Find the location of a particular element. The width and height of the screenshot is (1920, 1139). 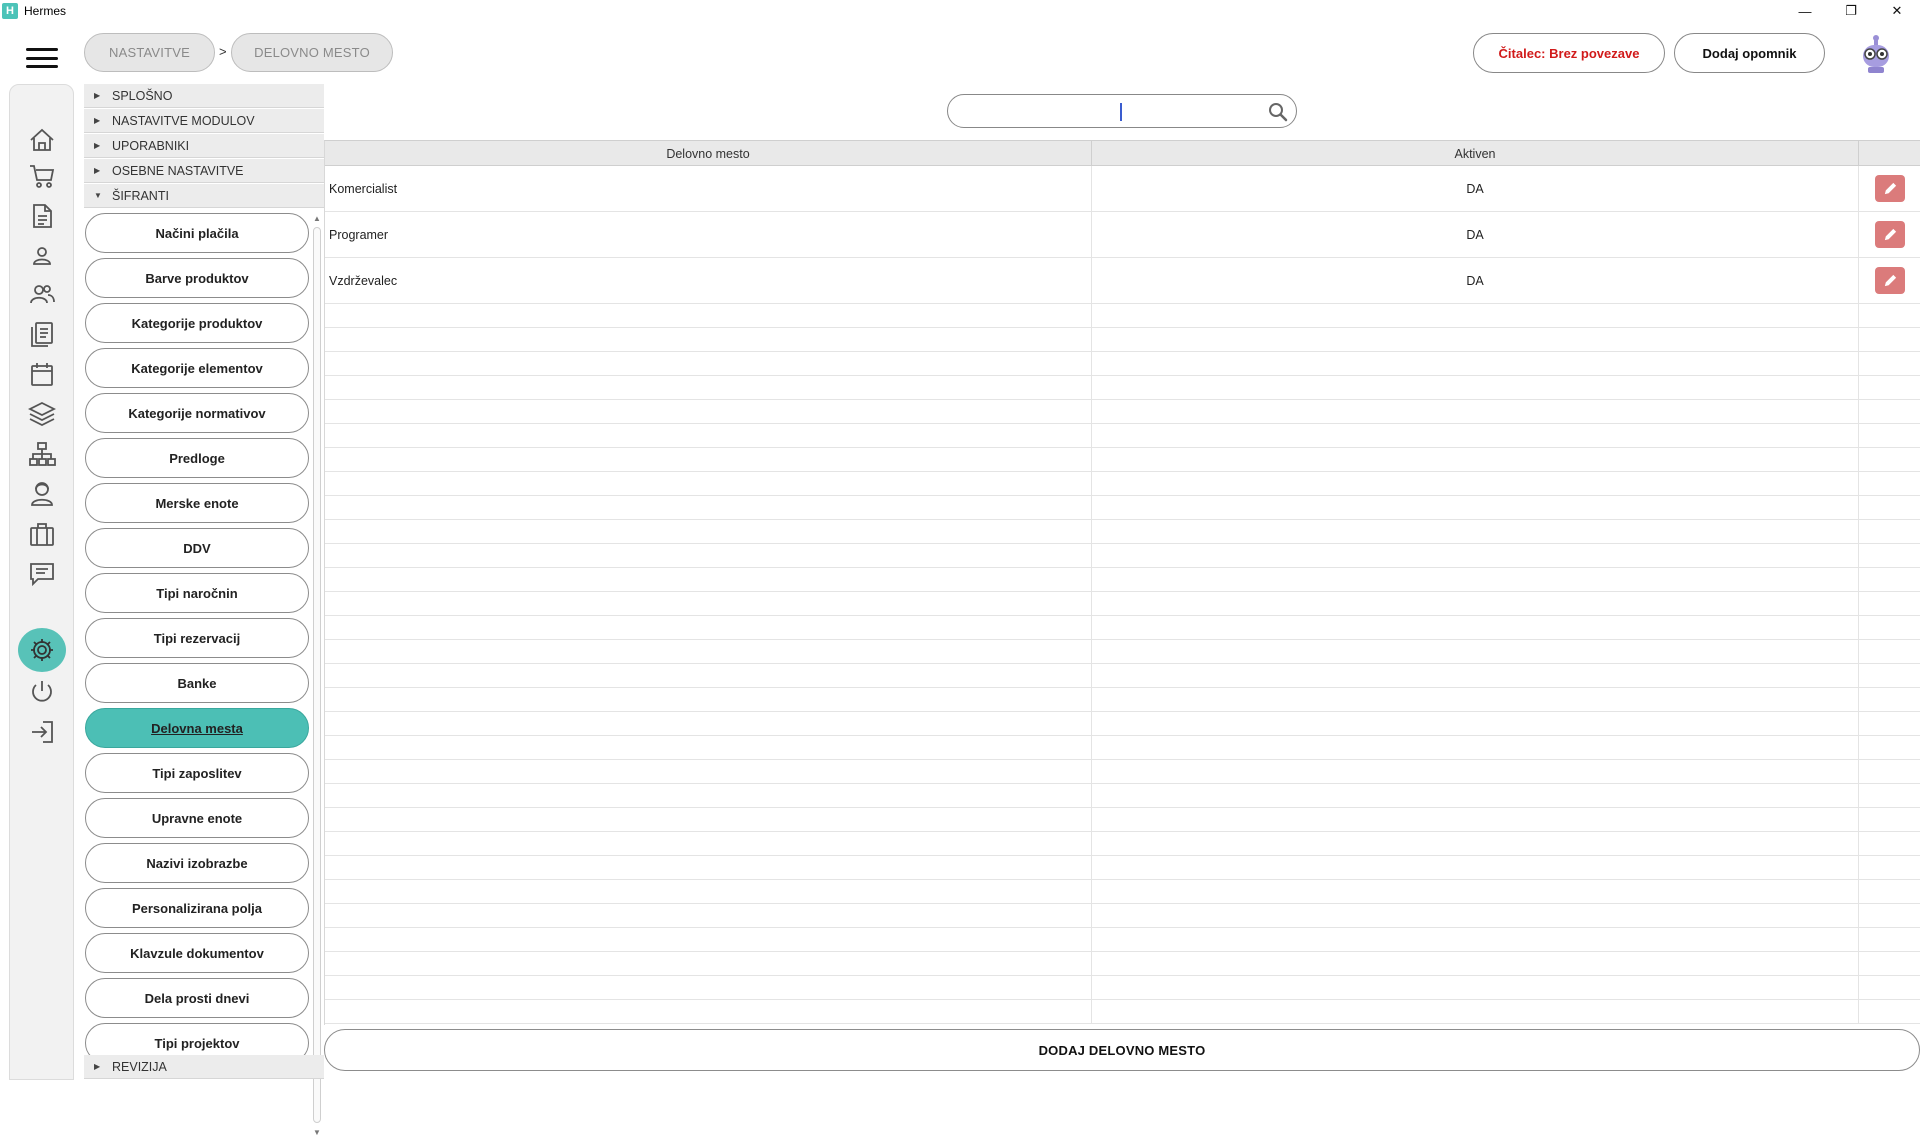

close-button: ✕ is located at coordinates (1897, 11).